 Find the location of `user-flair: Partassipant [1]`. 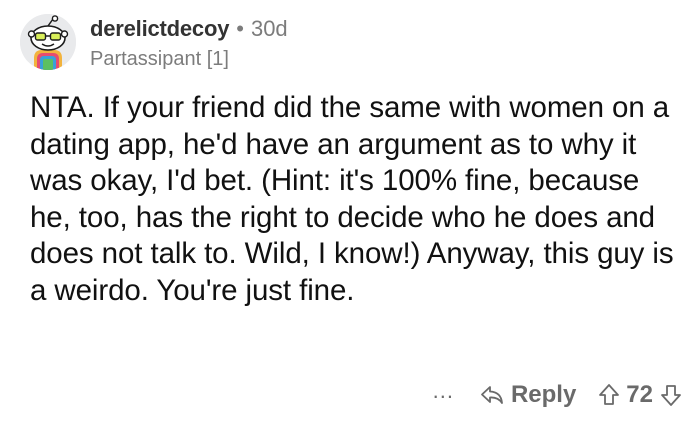

user-flair: Partassipant [1] is located at coordinates (159, 59).